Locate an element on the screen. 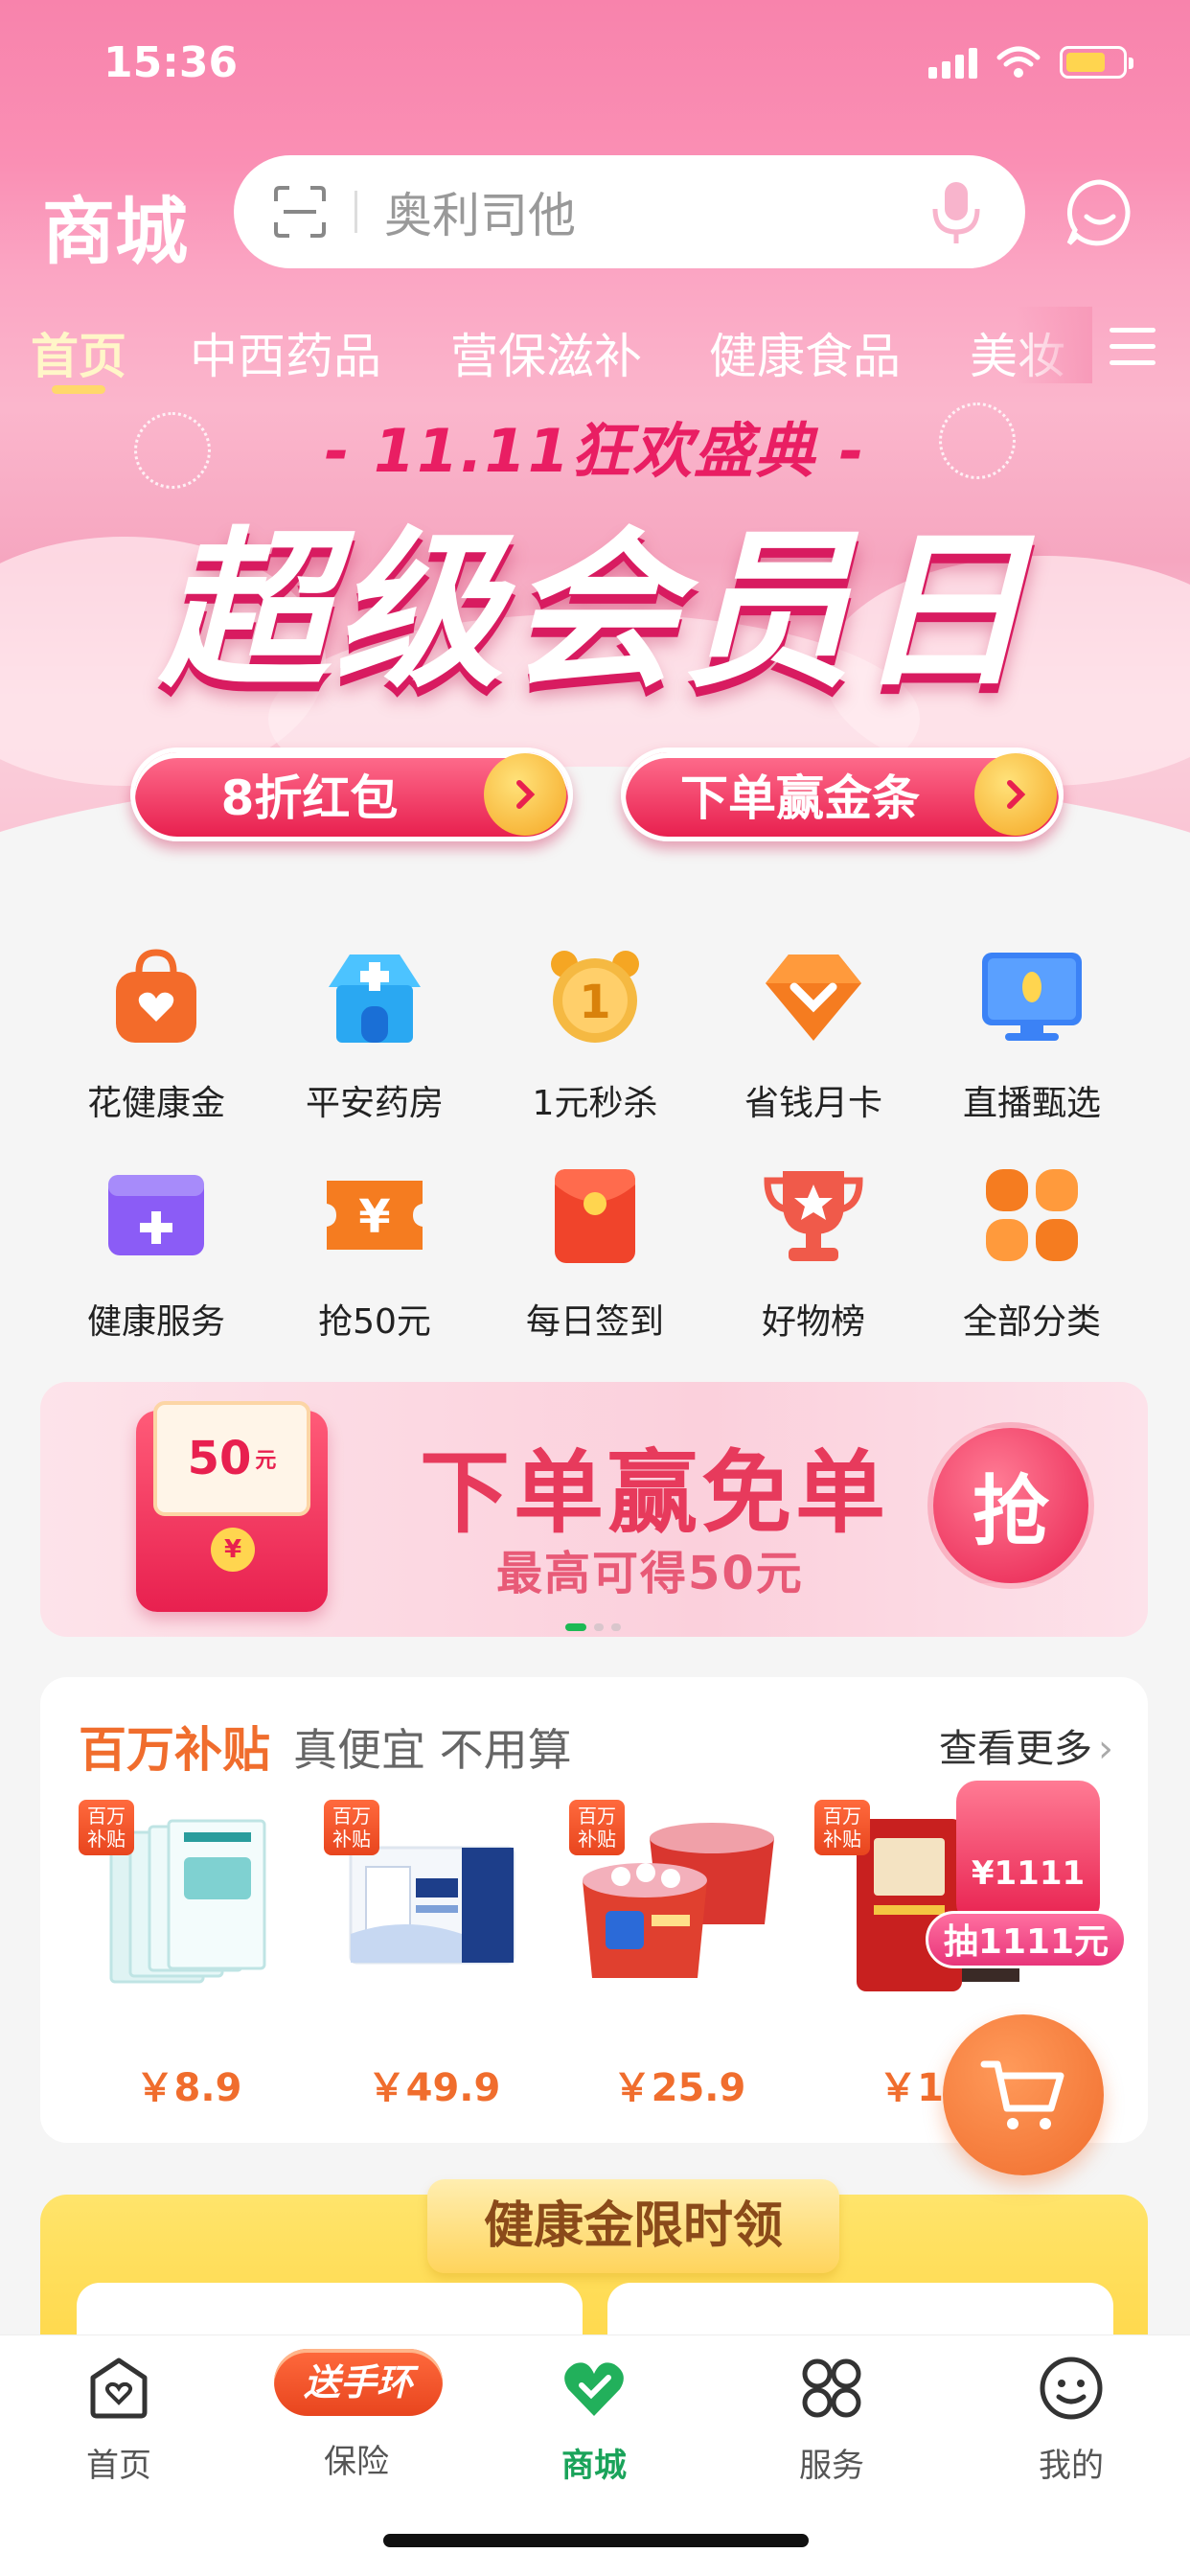 This screenshot has width=1190, height=2576. coupon-icon: ¥ is located at coordinates (375, 1215).